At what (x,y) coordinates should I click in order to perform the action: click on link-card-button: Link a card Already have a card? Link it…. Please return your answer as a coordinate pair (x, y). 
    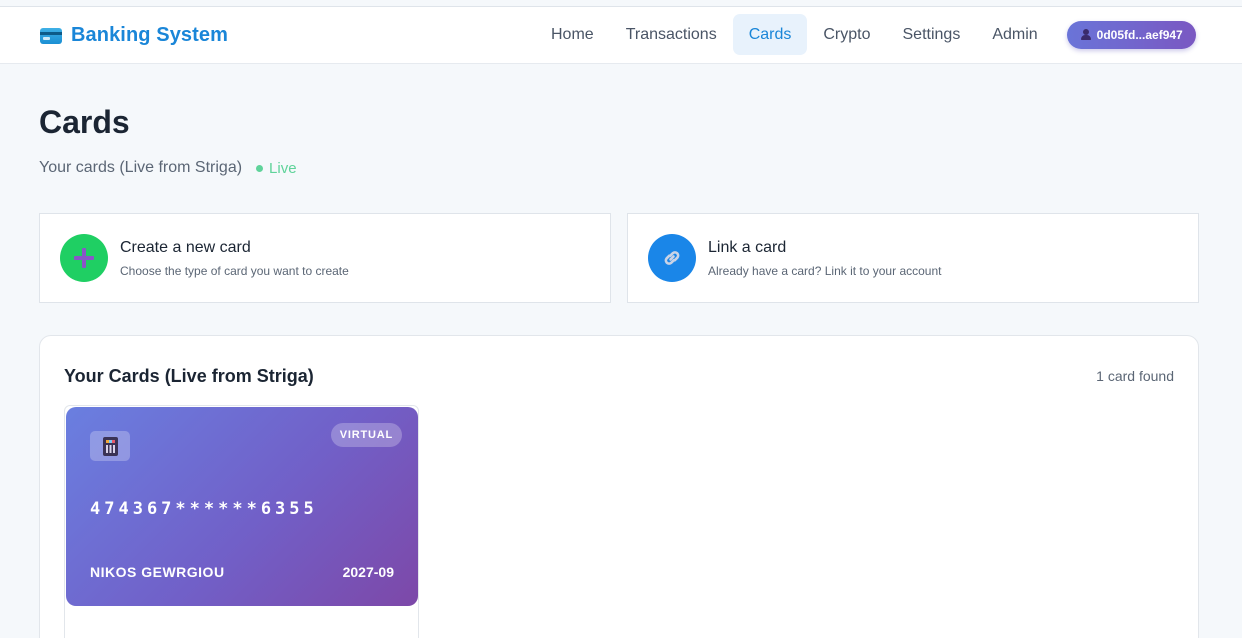
    Looking at the image, I should click on (913, 258).